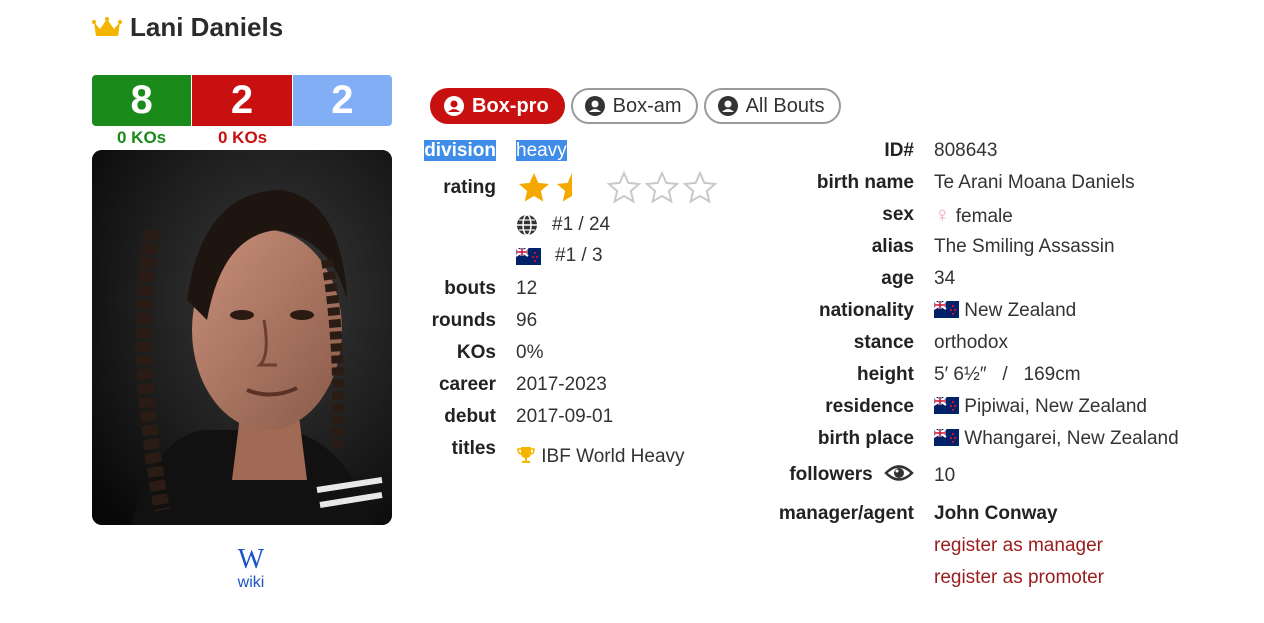 This screenshot has height=623, width=1264. What do you see at coordinates (866, 310) in the screenshot?
I see `nationality-label: nationality` at bounding box center [866, 310].